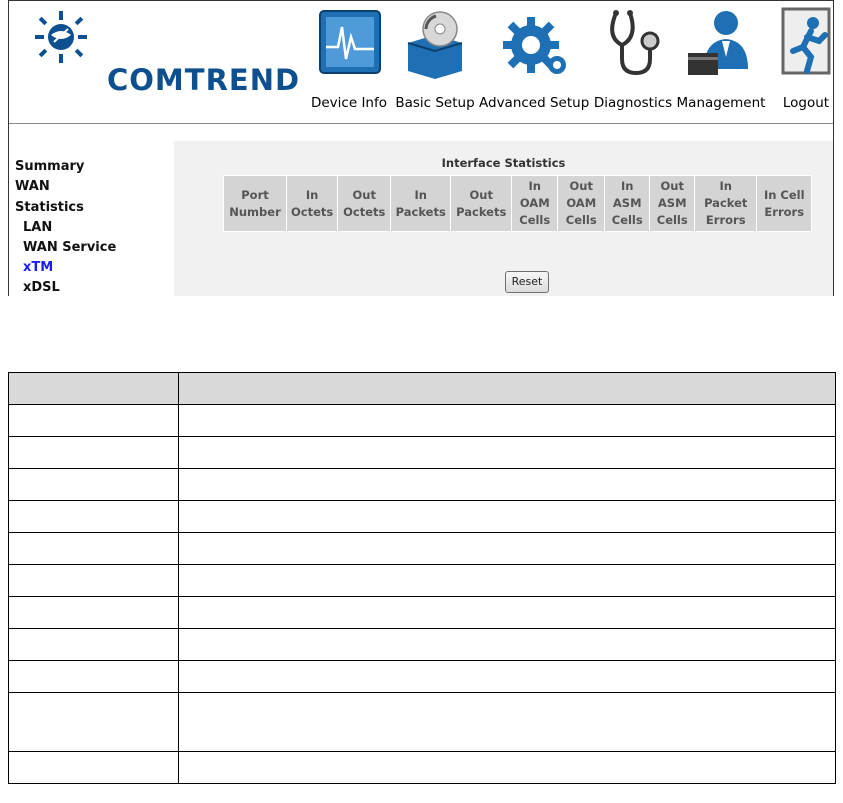  I want to click on comtrend-sunburst-icon, so click(61, 37).